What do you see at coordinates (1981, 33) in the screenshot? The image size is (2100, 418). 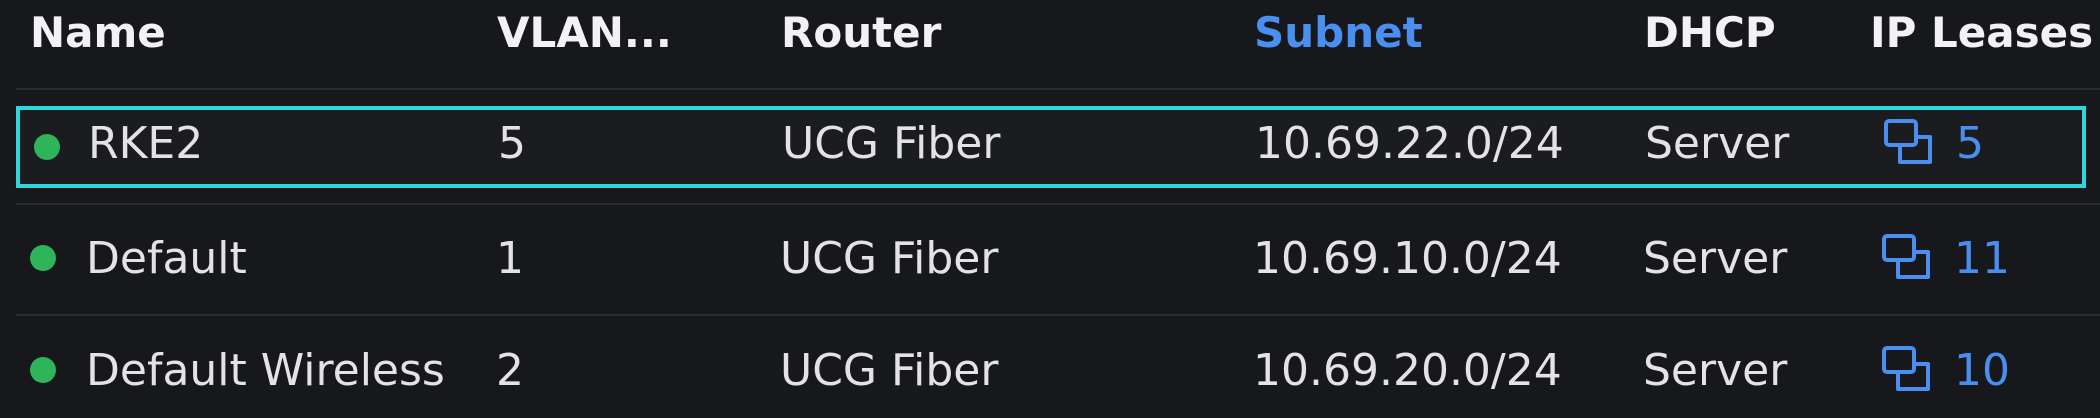 I see `column-header-ip-leases: IP Leases` at bounding box center [1981, 33].